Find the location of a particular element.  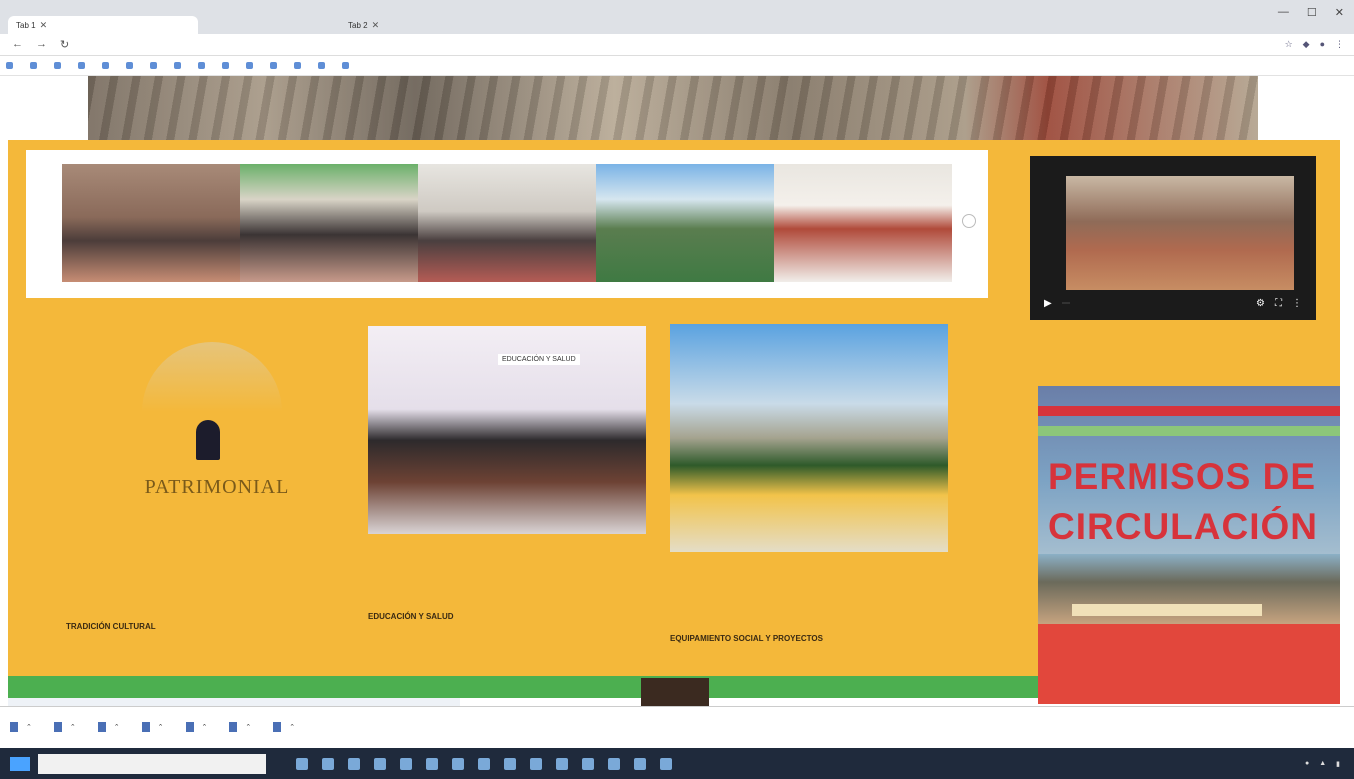

extension-icon: ◆ is located at coordinates (1306, 44).